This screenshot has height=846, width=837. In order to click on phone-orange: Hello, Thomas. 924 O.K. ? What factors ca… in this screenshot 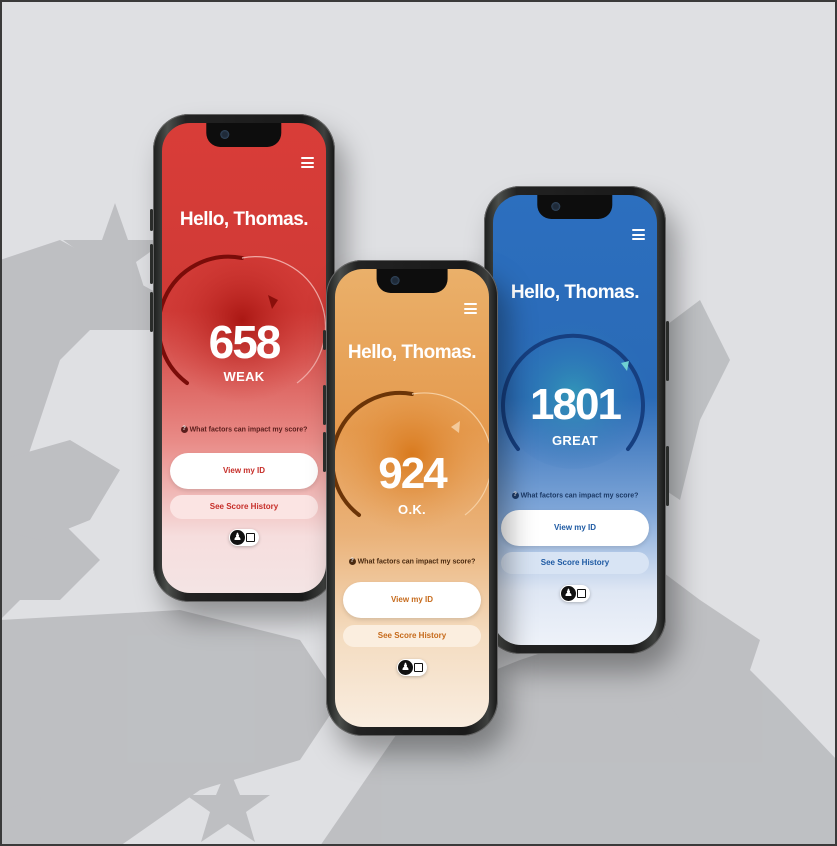, I will do `click(410, 498)`.